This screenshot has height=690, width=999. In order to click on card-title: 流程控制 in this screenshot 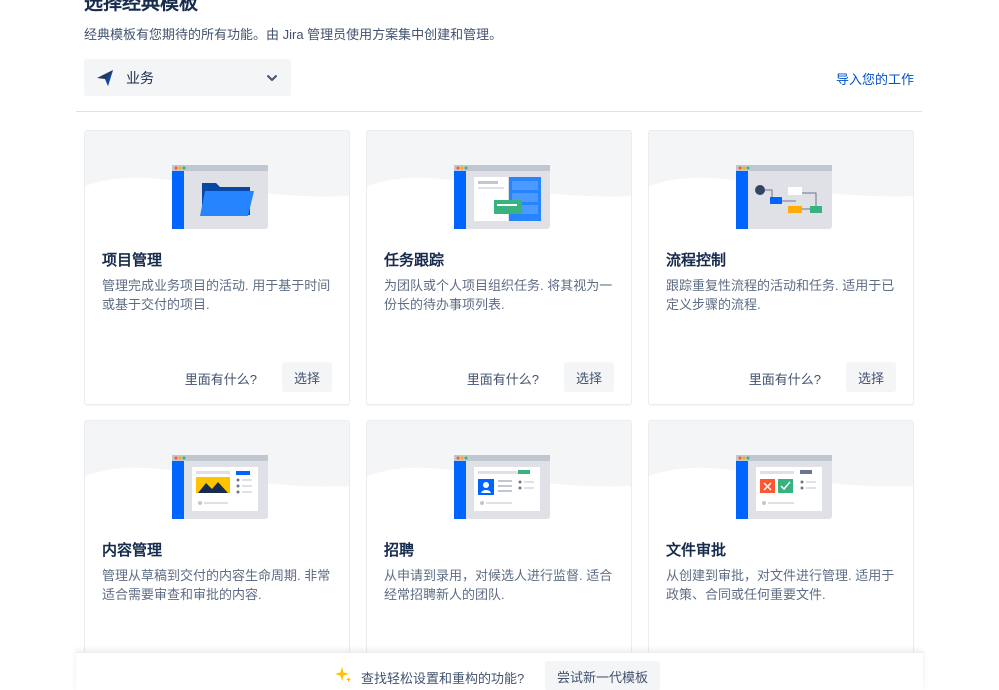, I will do `click(696, 260)`.